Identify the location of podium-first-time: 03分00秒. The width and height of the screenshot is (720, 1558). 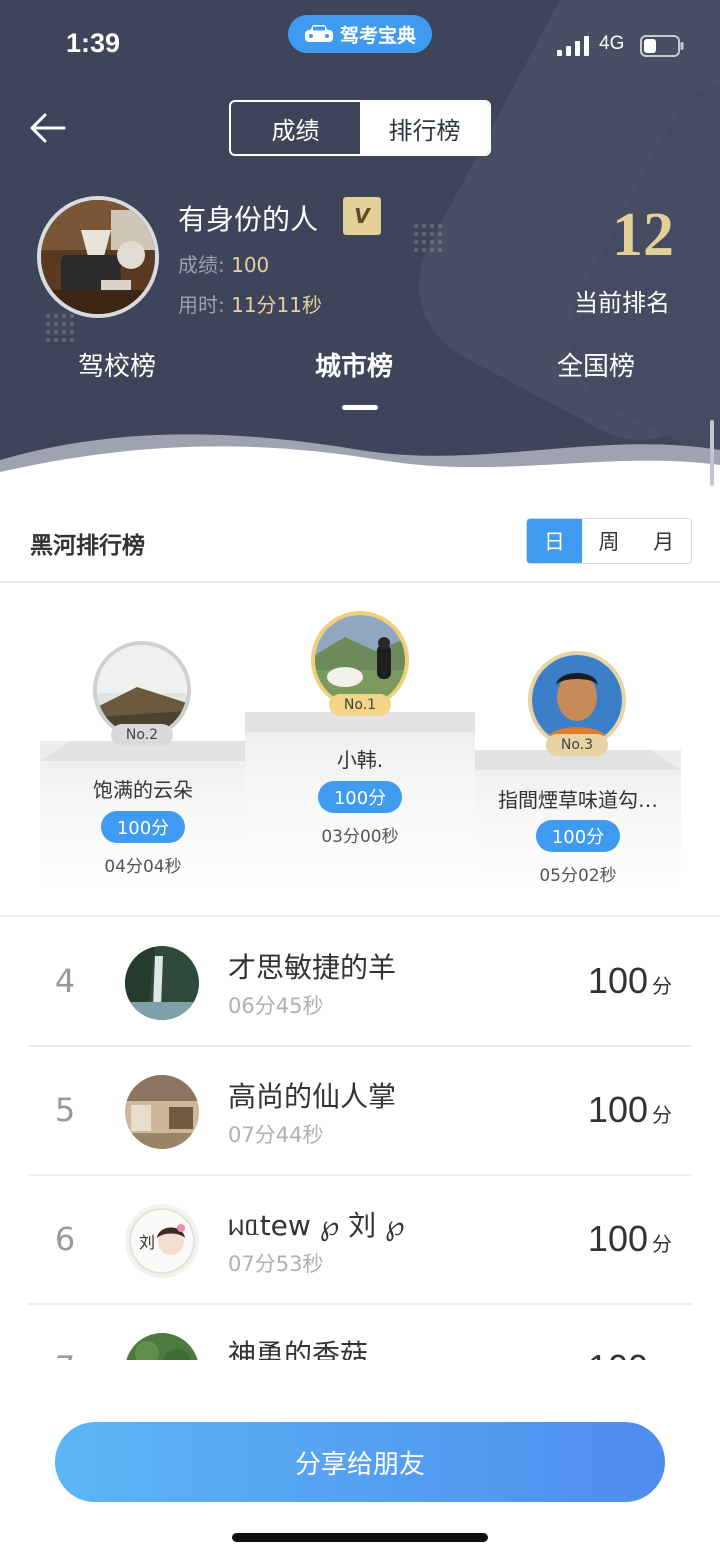
(360, 837).